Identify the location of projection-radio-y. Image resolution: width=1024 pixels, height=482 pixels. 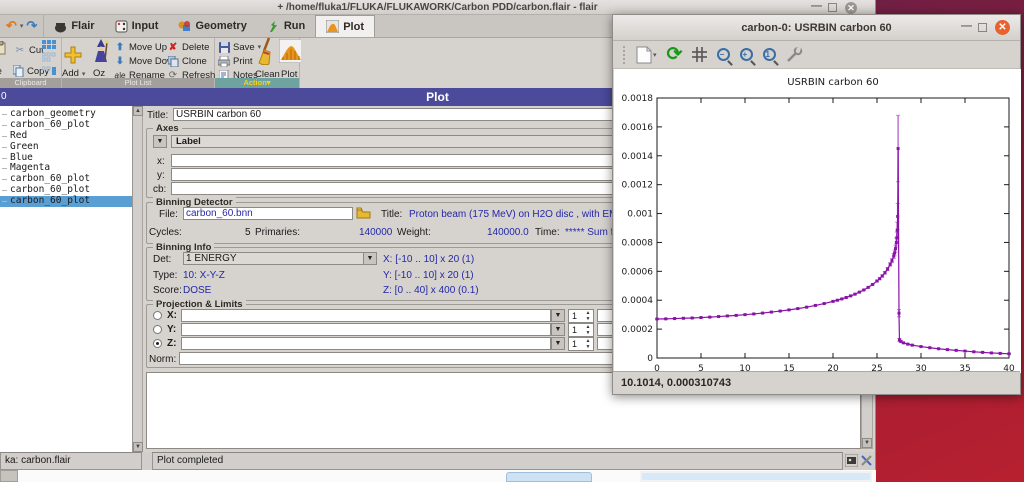
(157, 329).